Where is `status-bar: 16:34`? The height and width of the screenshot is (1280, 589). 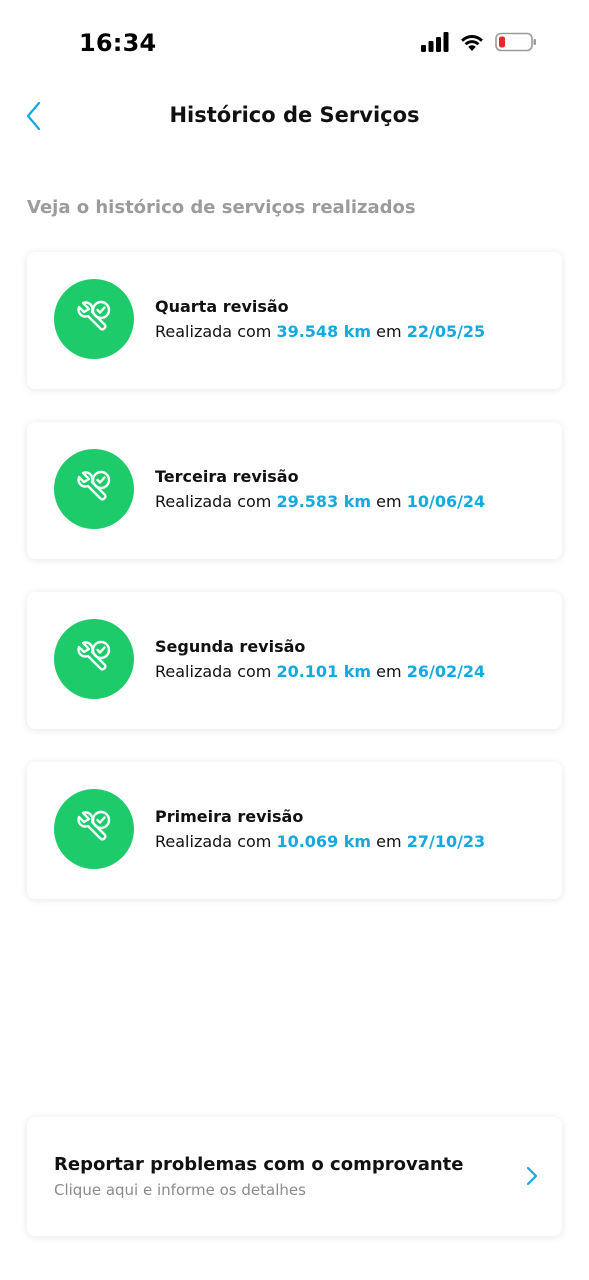
status-bar: 16:34 is located at coordinates (294, 44).